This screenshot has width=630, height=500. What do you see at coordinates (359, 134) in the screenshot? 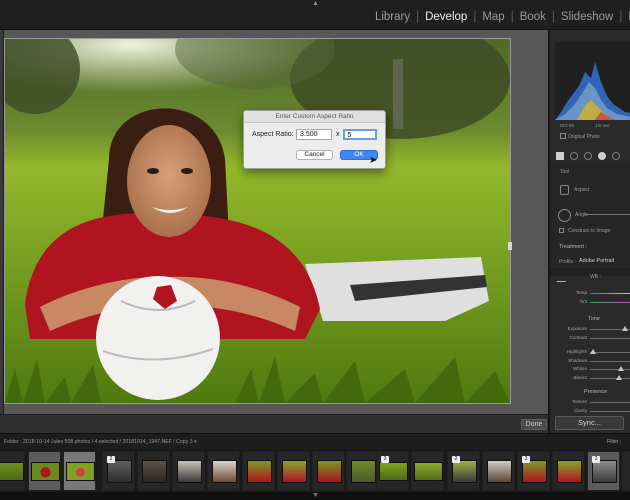
I see `aspect-height-input: 5` at bounding box center [359, 134].